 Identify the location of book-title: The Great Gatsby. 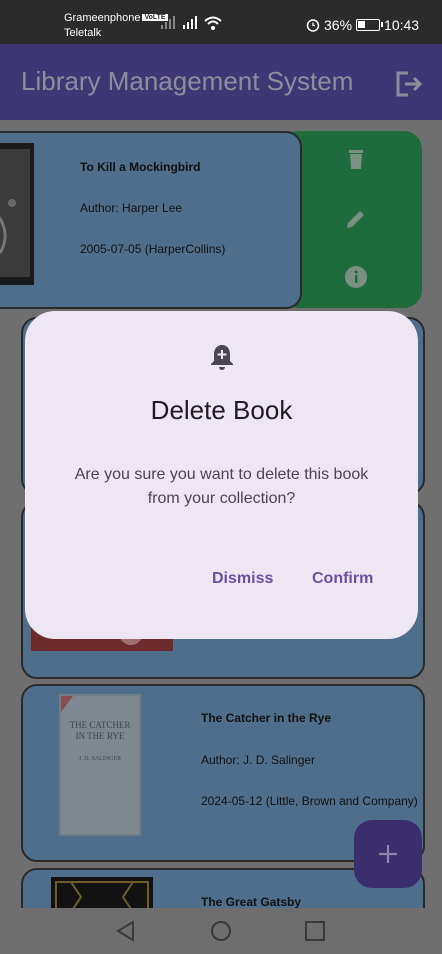
(251, 902).